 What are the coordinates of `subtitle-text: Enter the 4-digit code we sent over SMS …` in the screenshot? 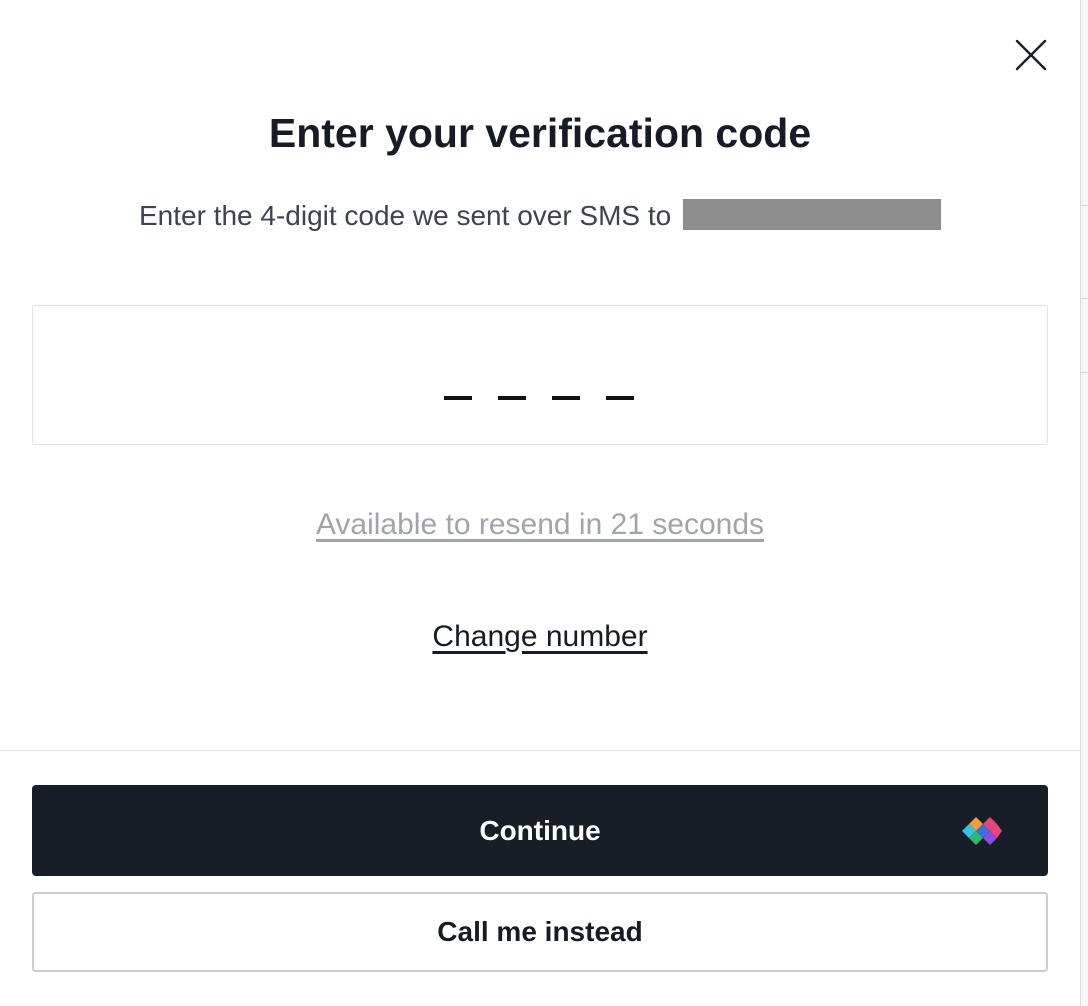 It's located at (405, 215).